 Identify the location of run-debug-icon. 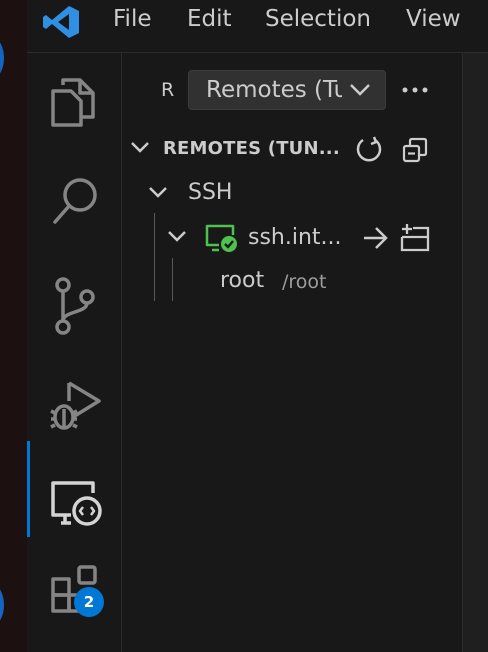
(75, 405).